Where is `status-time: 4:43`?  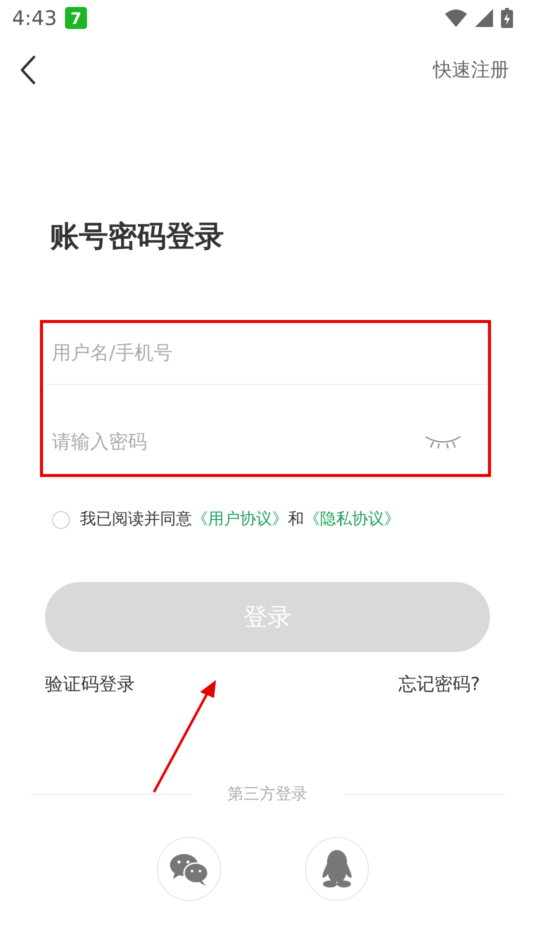 status-time: 4:43 is located at coordinates (34, 18).